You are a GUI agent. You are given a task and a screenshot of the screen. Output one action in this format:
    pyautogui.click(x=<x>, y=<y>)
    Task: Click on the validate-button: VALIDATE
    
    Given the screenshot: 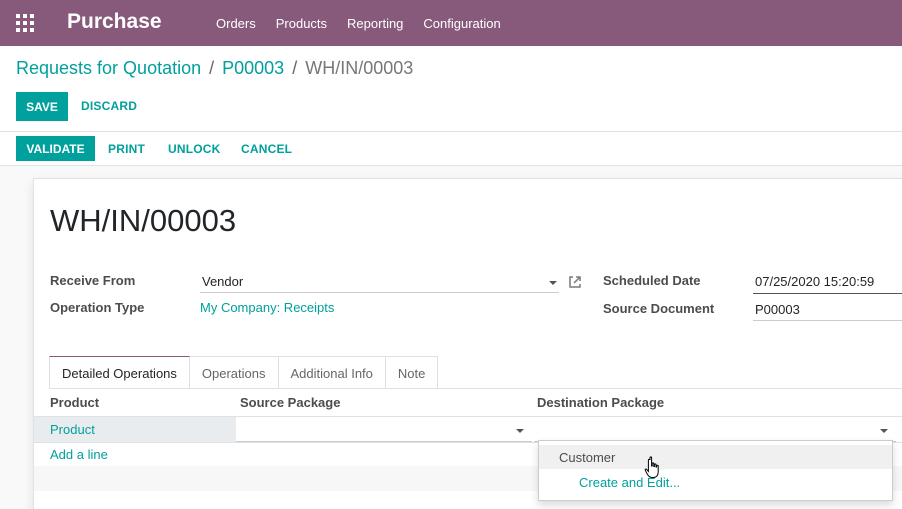 What is the action you would take?
    pyautogui.click(x=55, y=148)
    